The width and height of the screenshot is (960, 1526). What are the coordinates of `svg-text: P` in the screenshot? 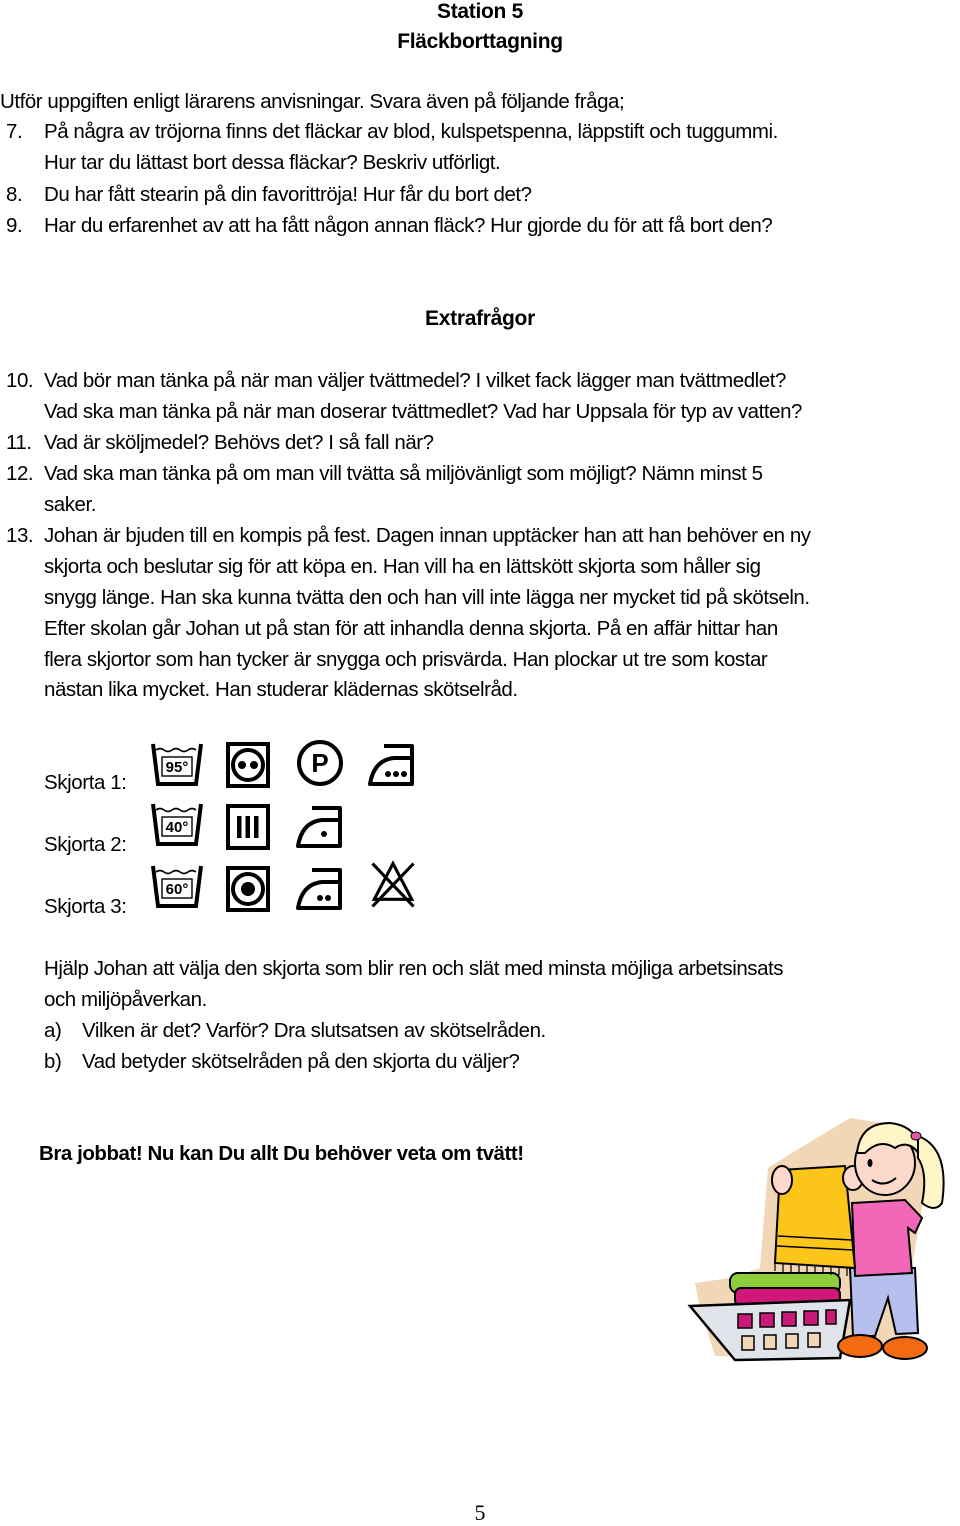 It's located at (319, 763).